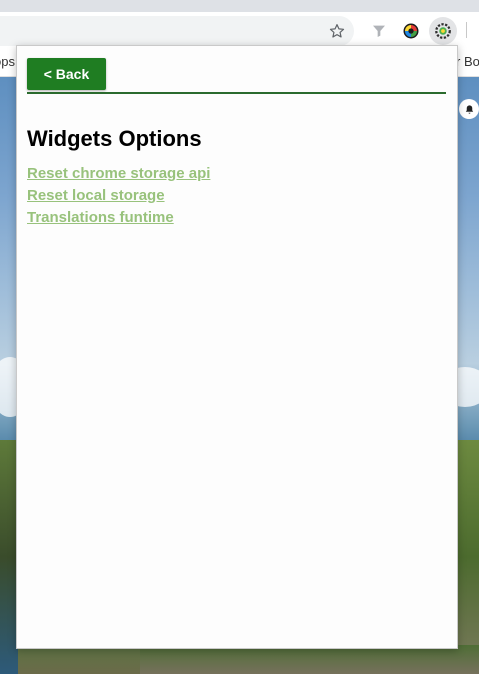 This screenshot has width=479, height=674. What do you see at coordinates (239, 6) in the screenshot?
I see `browser-tab-strip` at bounding box center [239, 6].